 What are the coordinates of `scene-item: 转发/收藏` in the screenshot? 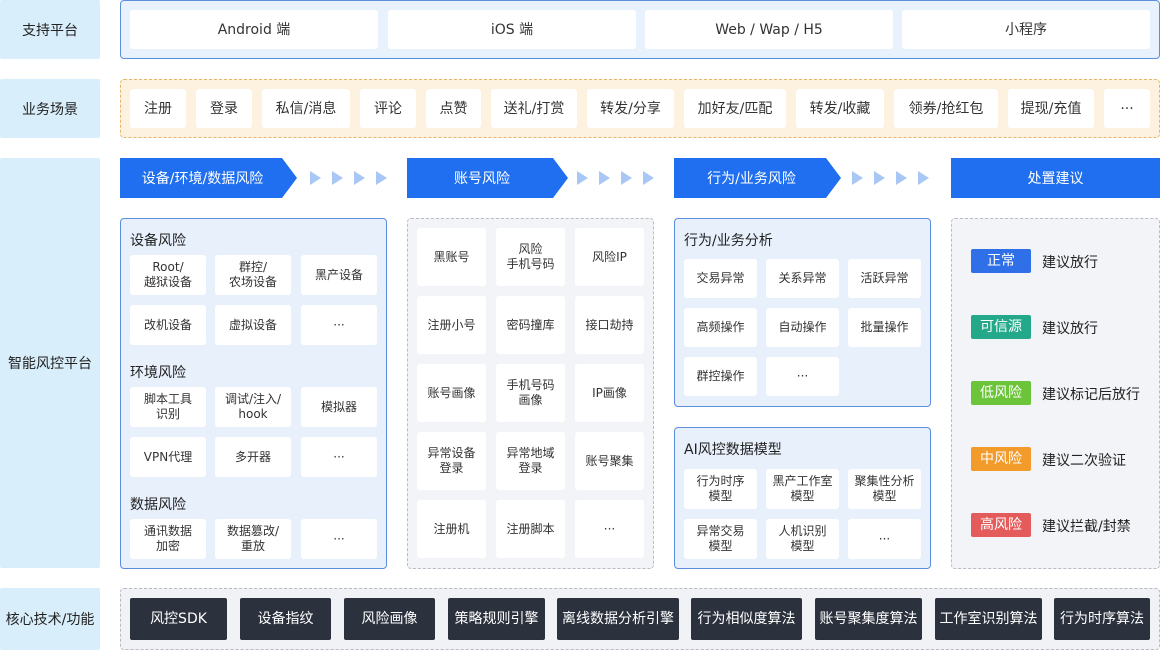 It's located at (840, 108).